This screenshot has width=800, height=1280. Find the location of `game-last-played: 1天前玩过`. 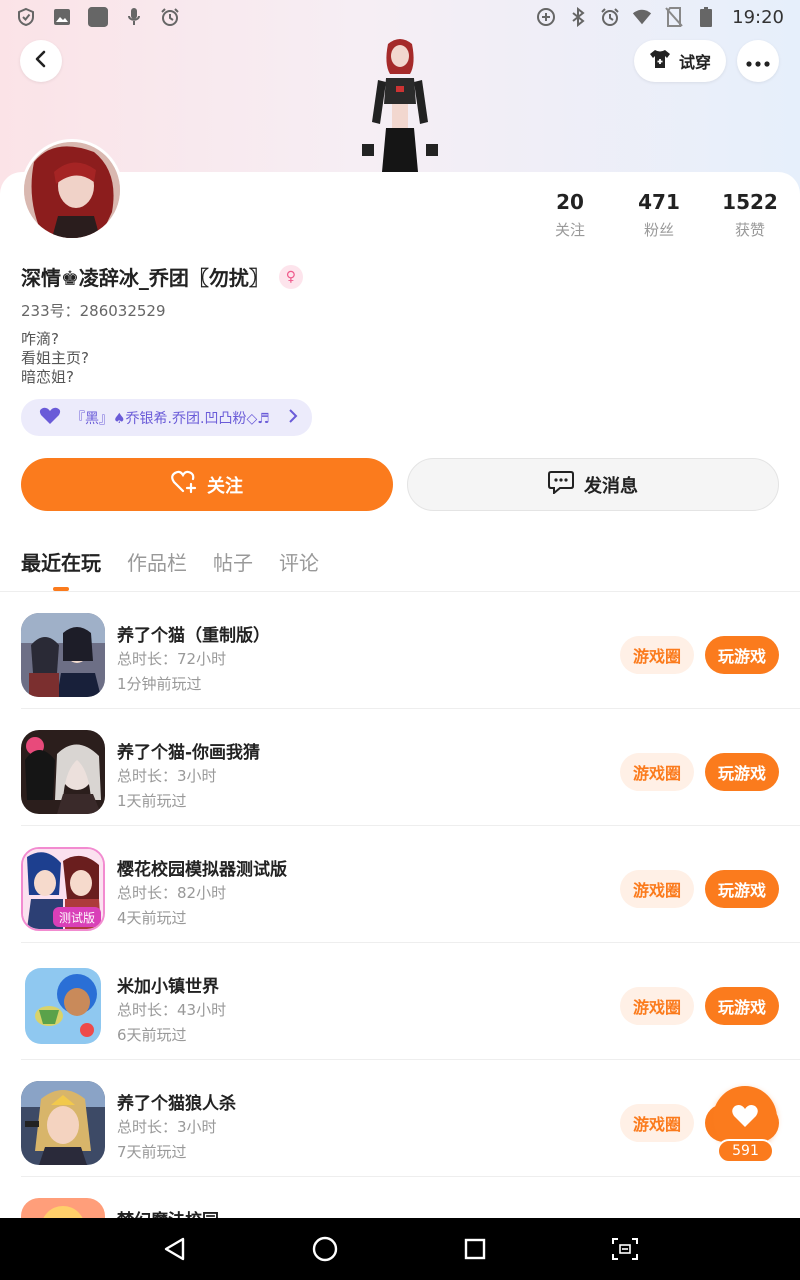

game-last-played: 1天前玩过 is located at coordinates (152, 801).